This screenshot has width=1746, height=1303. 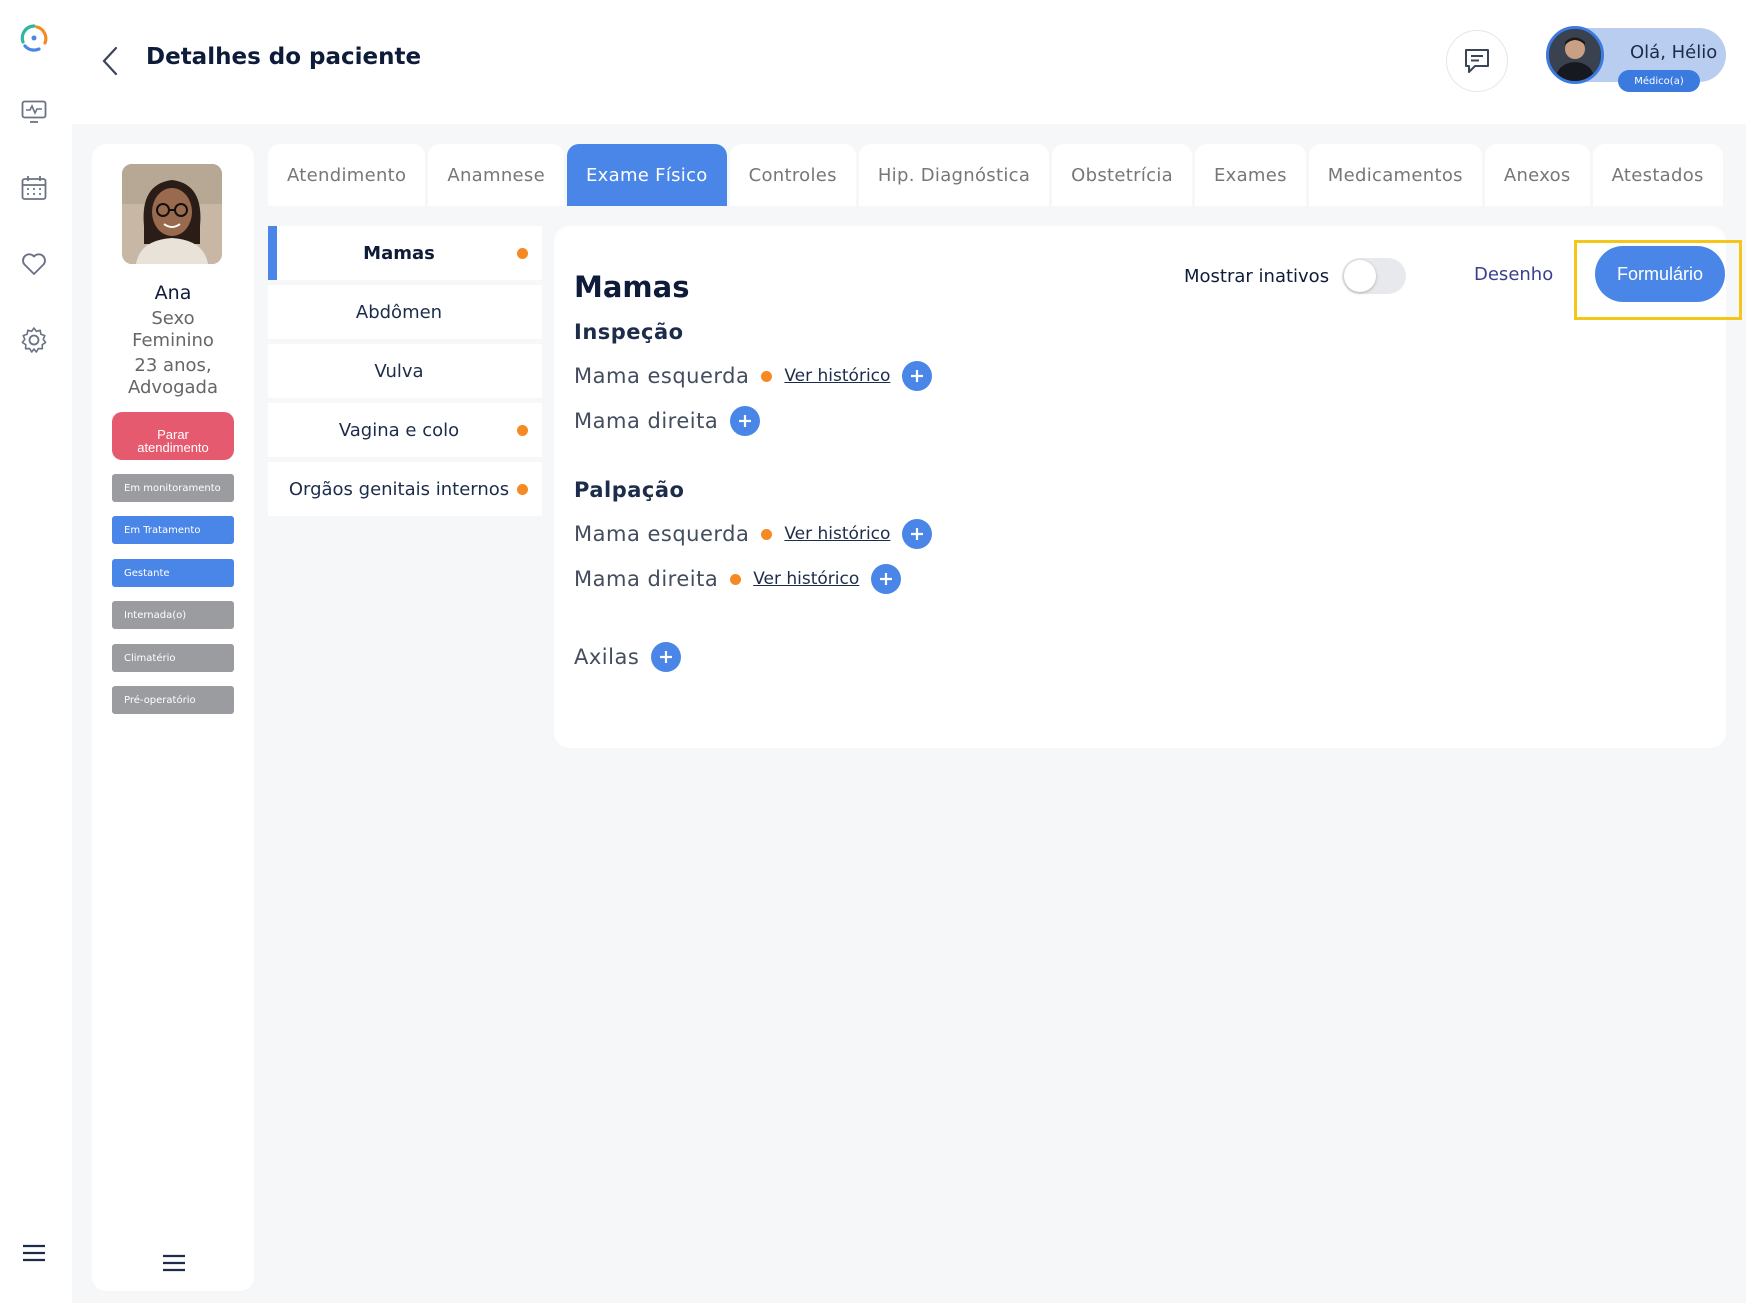 I want to click on group-title-palpacao: Palpação, so click(x=629, y=490).